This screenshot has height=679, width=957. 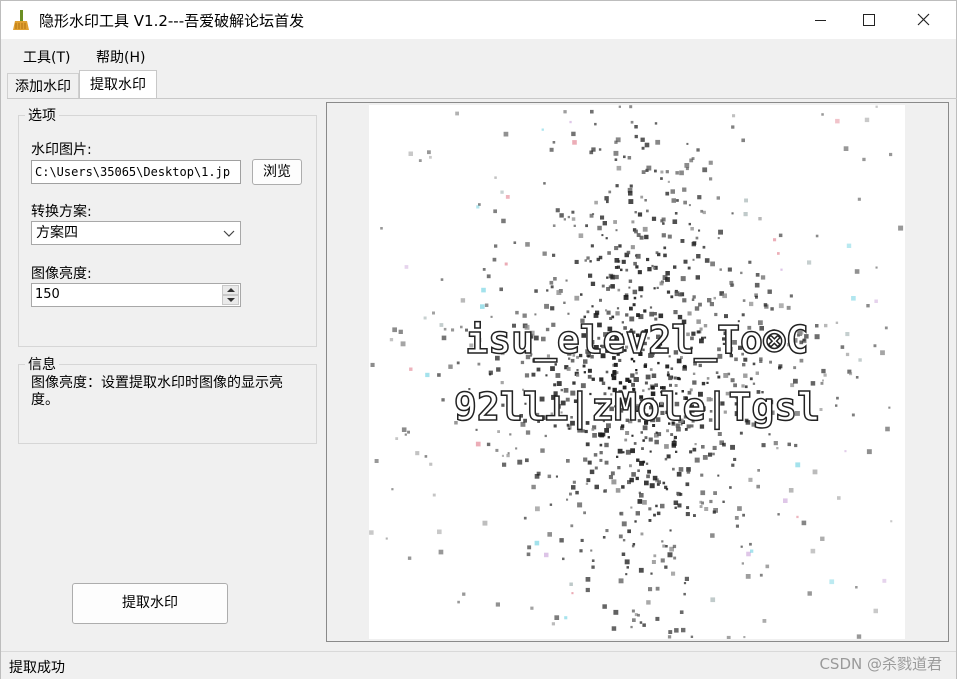 What do you see at coordinates (120, 57) in the screenshot?
I see `menu-help: 帮助(H)` at bounding box center [120, 57].